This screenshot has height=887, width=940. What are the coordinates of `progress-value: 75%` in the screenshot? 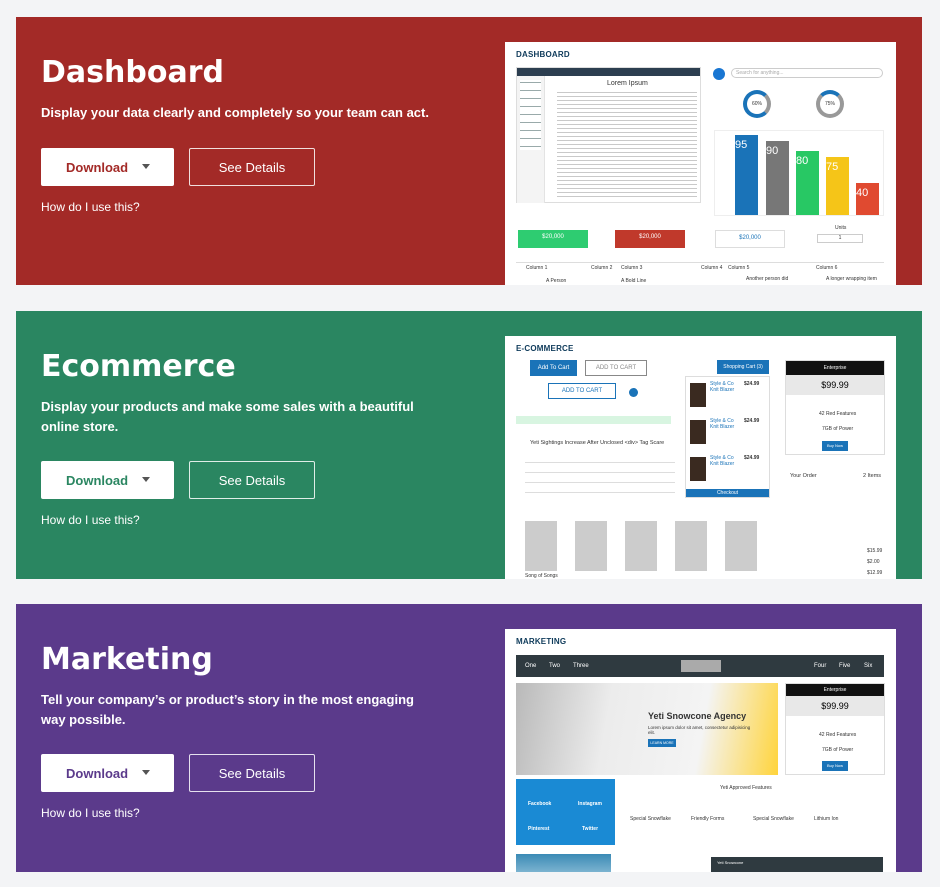 It's located at (830, 104).